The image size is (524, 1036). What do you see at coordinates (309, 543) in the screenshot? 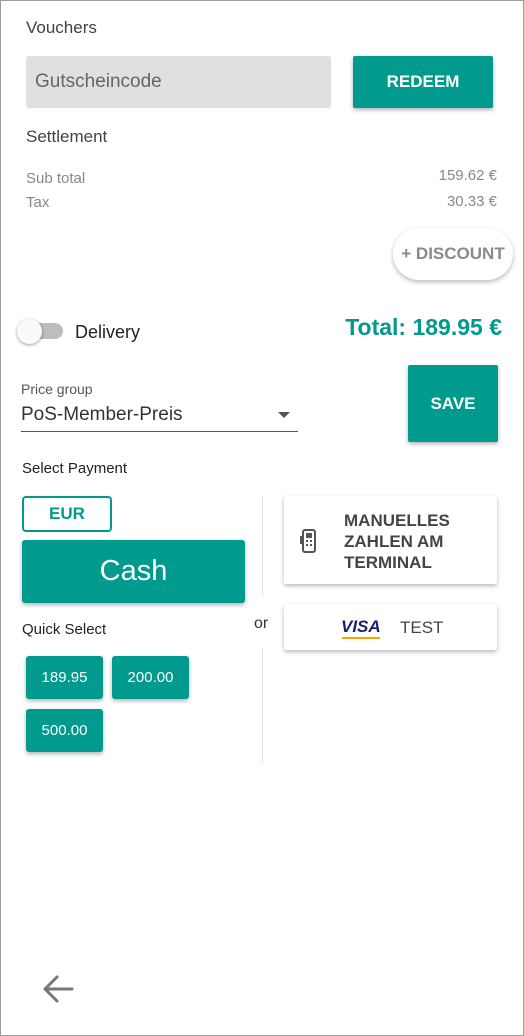
I see `card-terminal-icon` at bounding box center [309, 543].